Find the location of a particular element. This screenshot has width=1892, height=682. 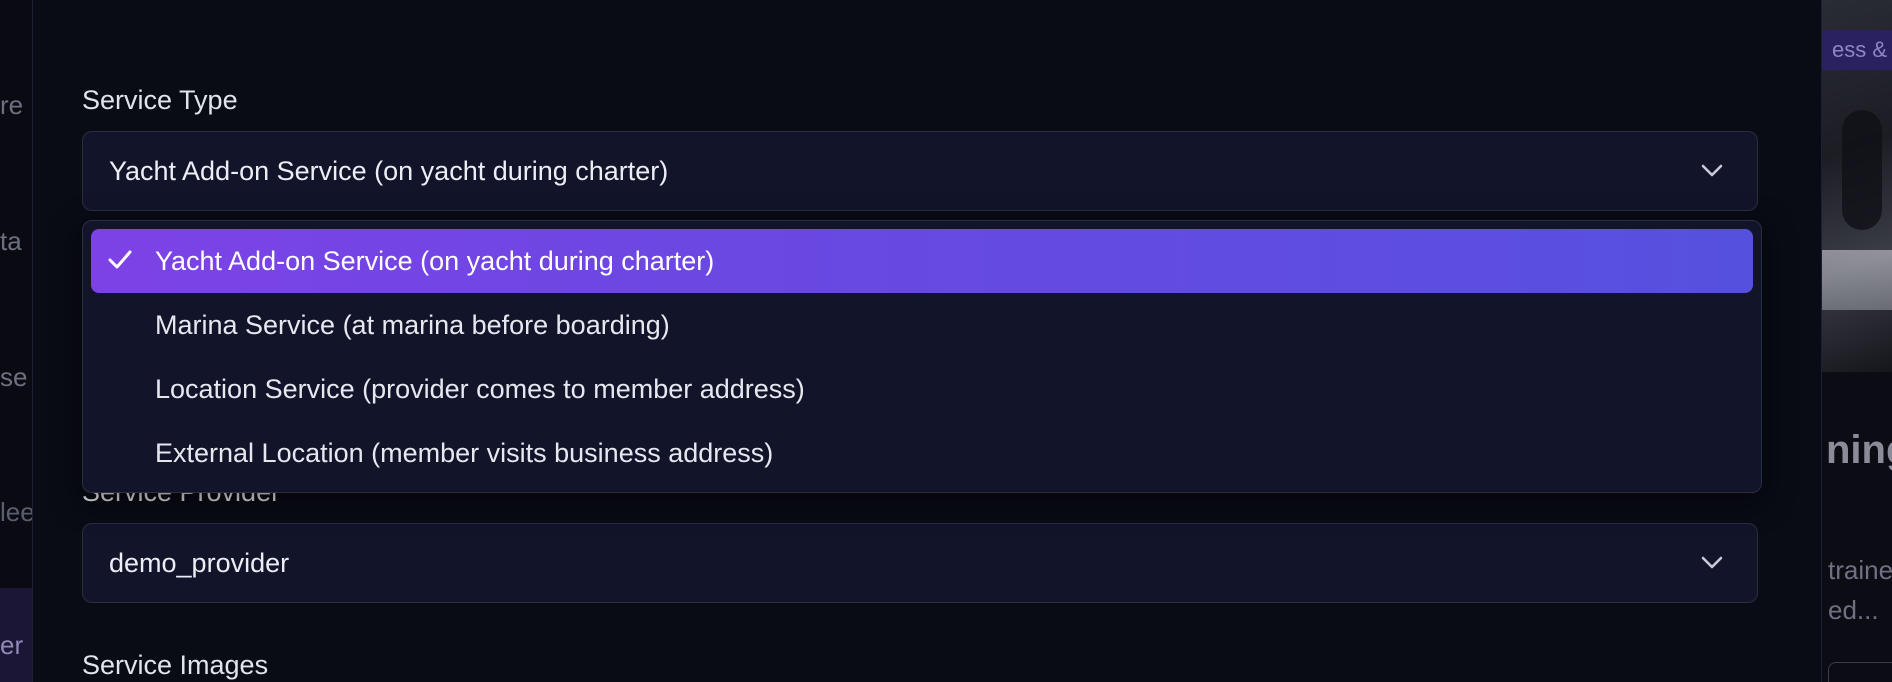

background-text-fragment: ta is located at coordinates (11, 241).